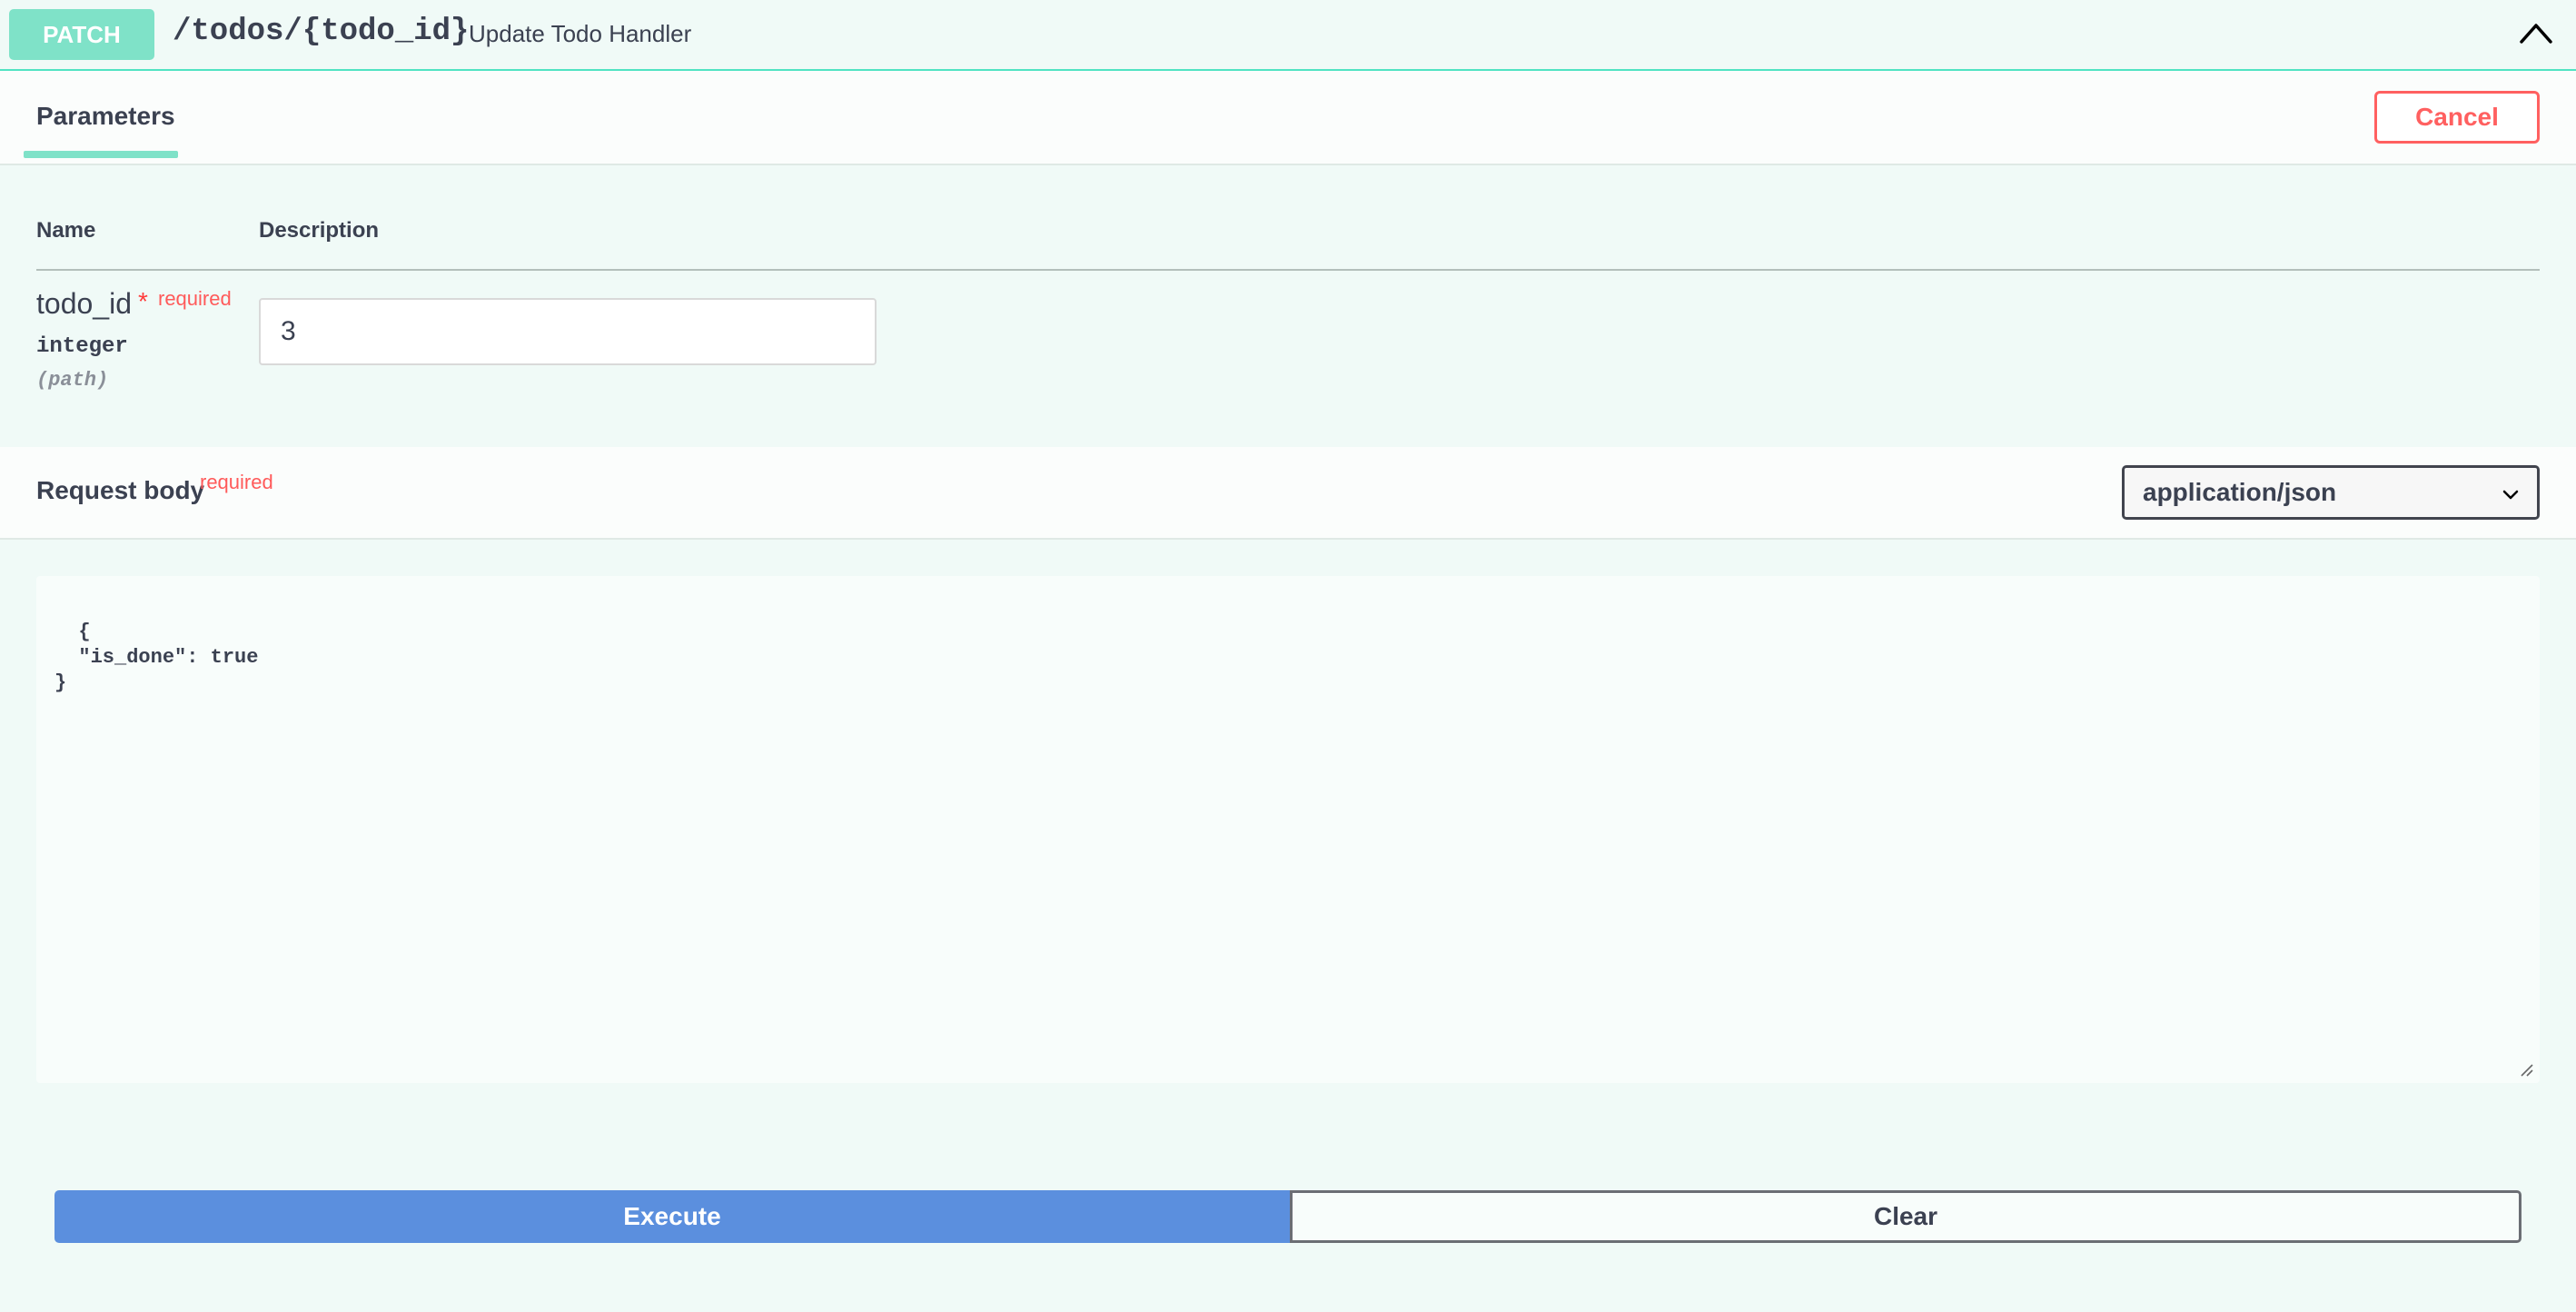 The width and height of the screenshot is (2576, 1312). I want to click on resize-handle-icon, so click(2526, 1069).